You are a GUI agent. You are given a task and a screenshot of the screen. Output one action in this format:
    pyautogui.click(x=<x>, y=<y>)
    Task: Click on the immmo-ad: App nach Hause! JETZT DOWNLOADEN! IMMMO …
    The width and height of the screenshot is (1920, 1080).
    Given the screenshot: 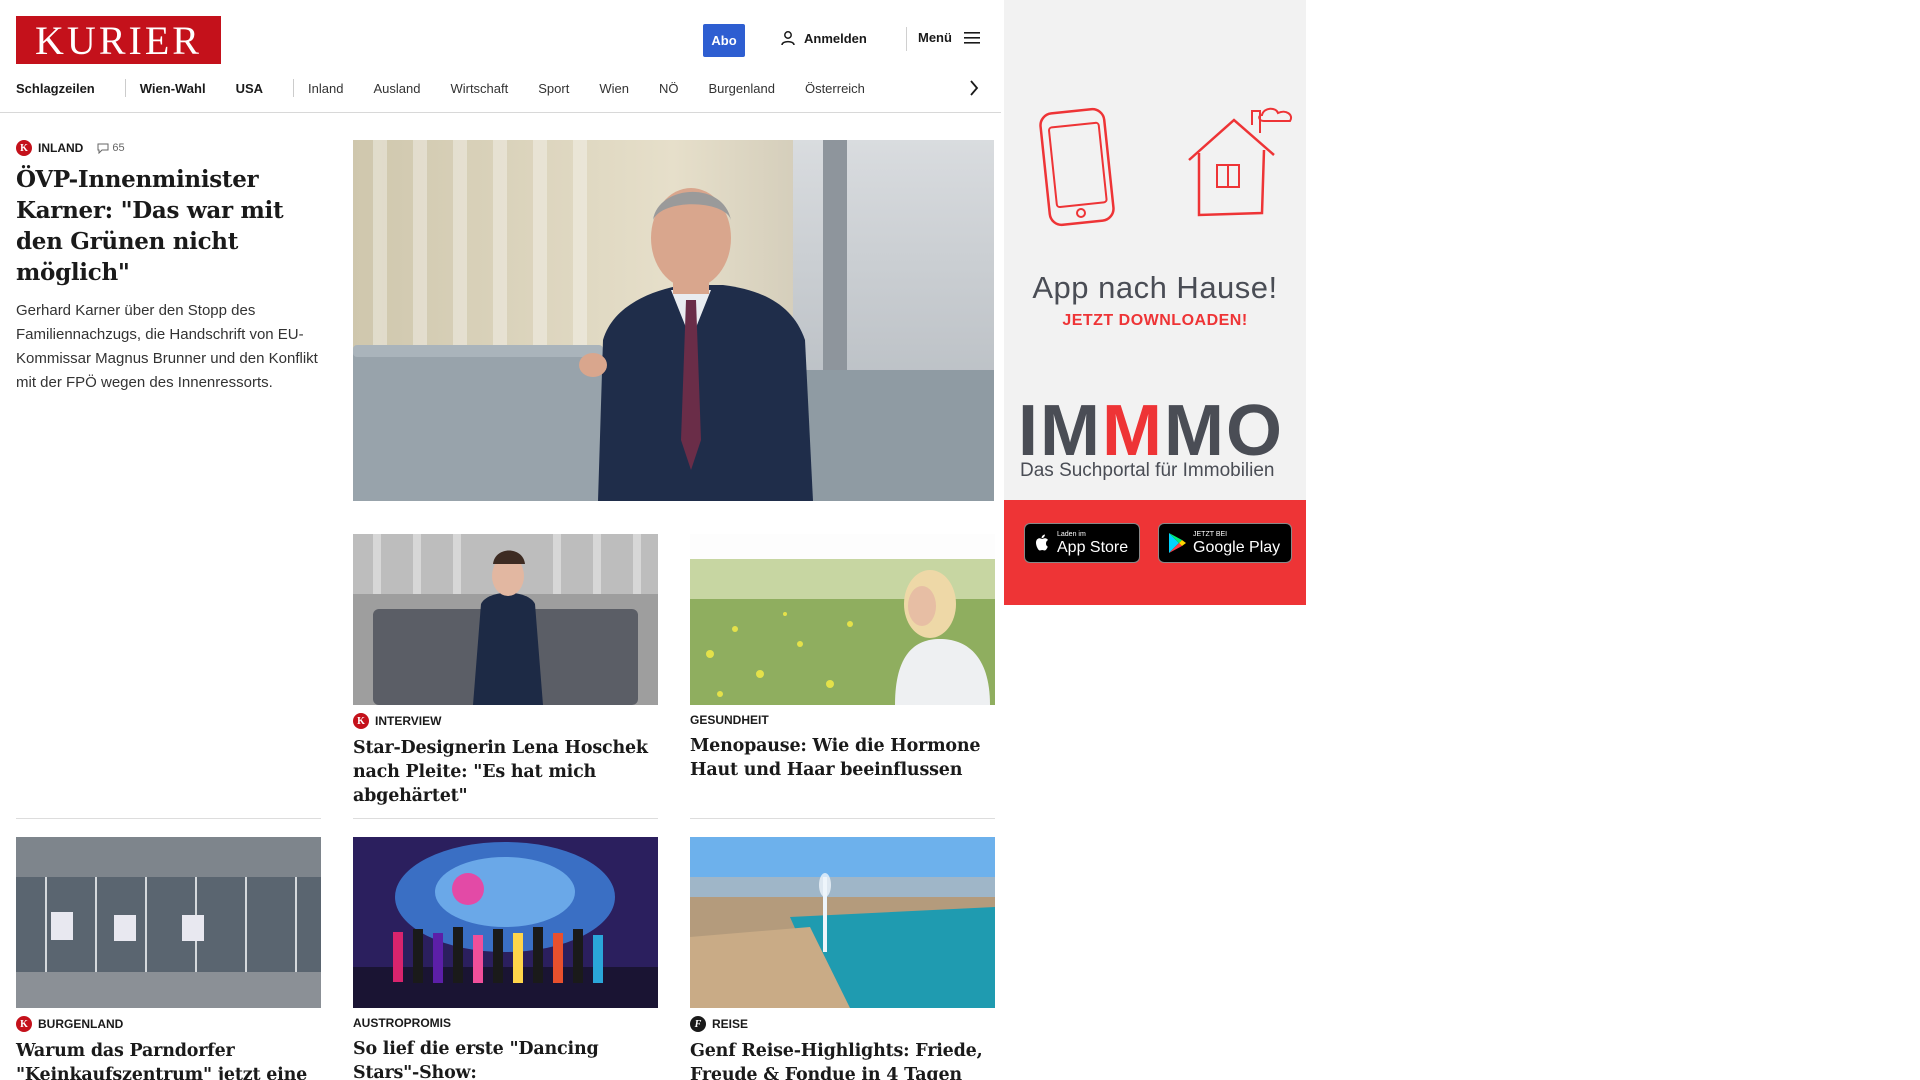 What is the action you would take?
    pyautogui.click(x=1155, y=302)
    